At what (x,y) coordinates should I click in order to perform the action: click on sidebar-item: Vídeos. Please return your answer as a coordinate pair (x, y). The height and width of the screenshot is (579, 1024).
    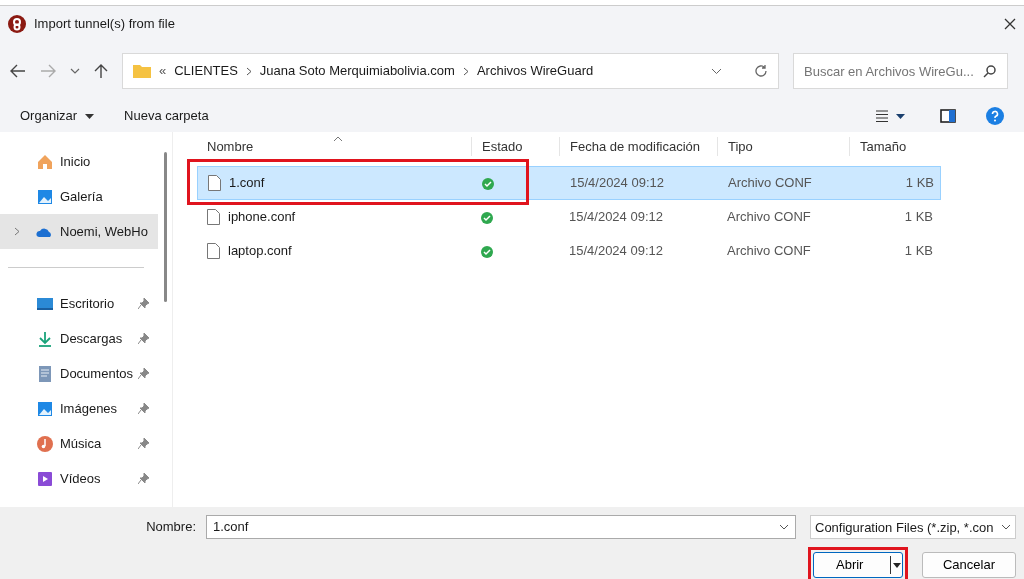
    Looking at the image, I should click on (79, 478).